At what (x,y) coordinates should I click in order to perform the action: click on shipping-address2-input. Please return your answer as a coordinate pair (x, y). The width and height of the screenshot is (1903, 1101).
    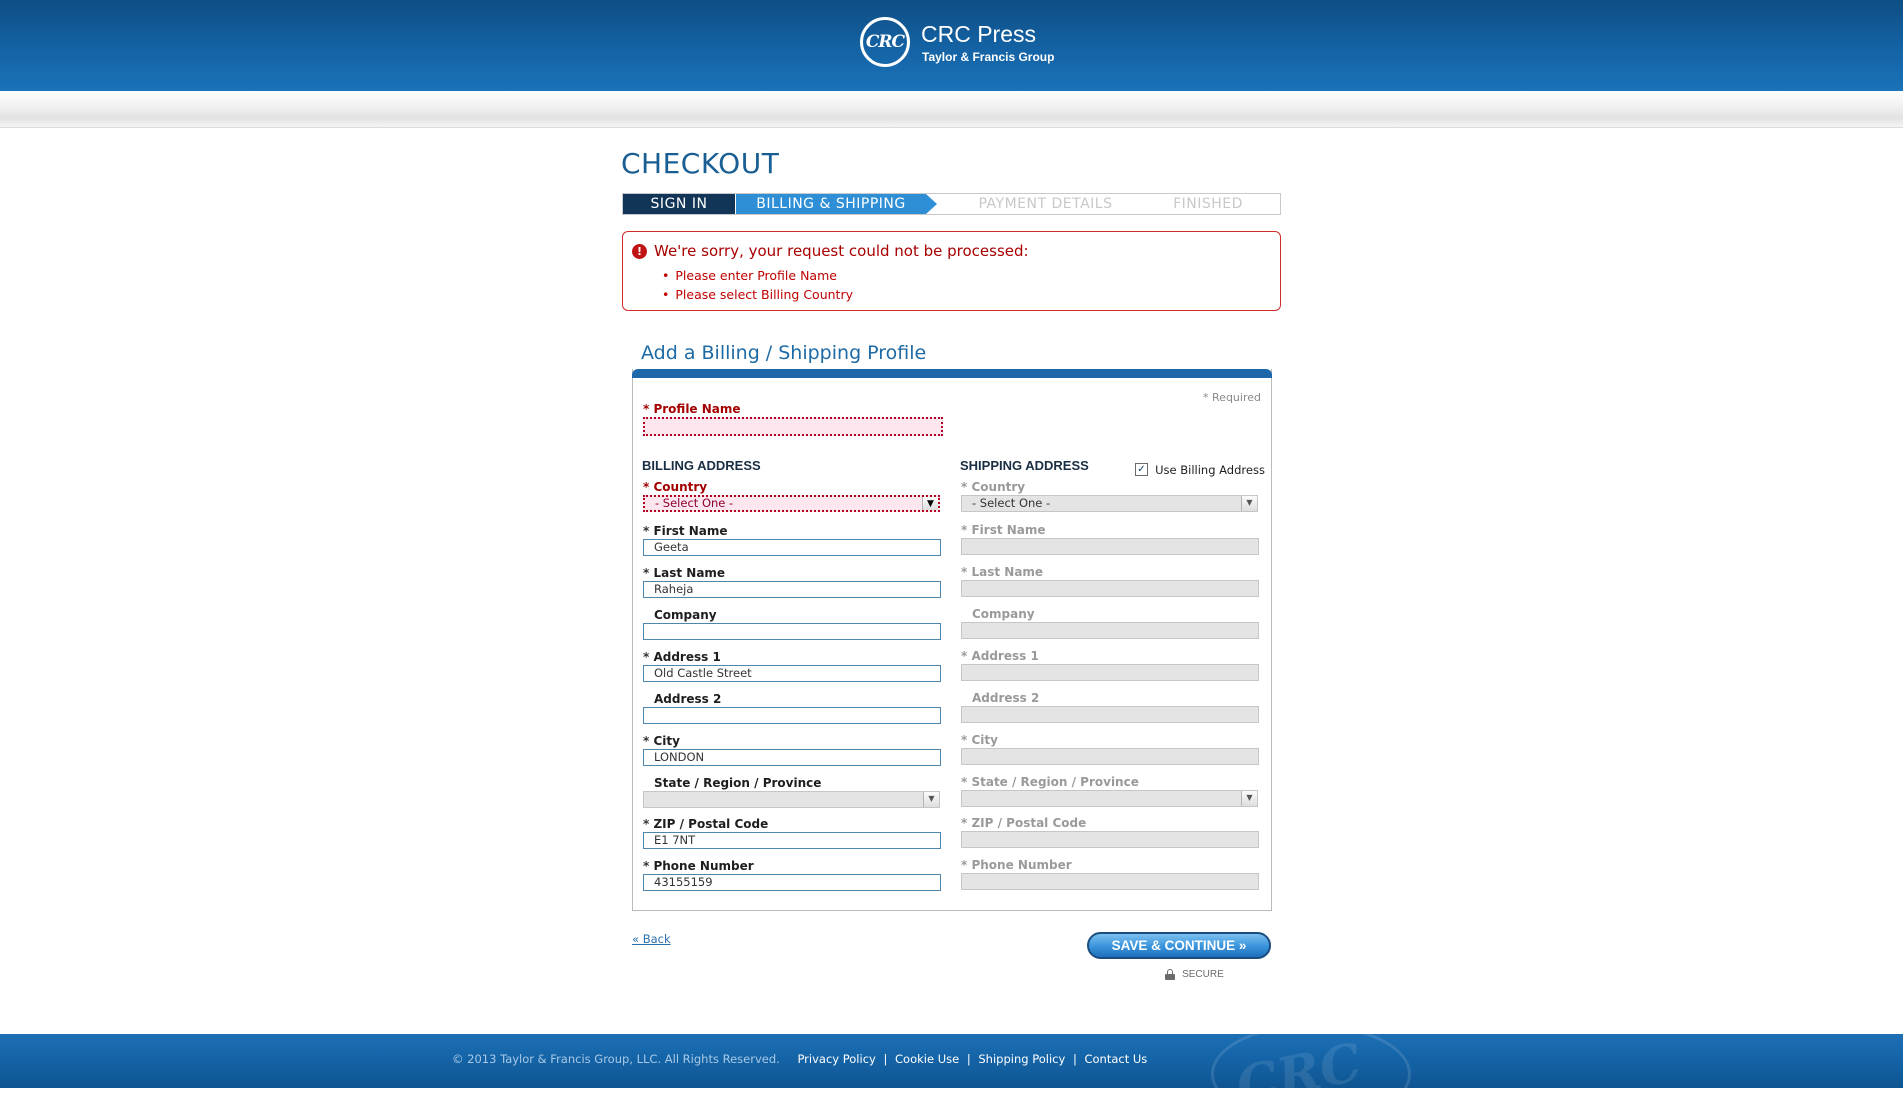
    Looking at the image, I should click on (1110, 714).